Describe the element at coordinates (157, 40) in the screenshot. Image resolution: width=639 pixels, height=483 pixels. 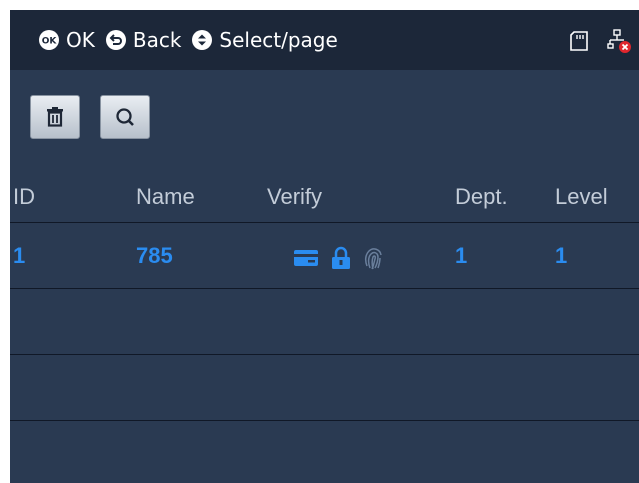
I see `back-hint-label: Back` at that location.